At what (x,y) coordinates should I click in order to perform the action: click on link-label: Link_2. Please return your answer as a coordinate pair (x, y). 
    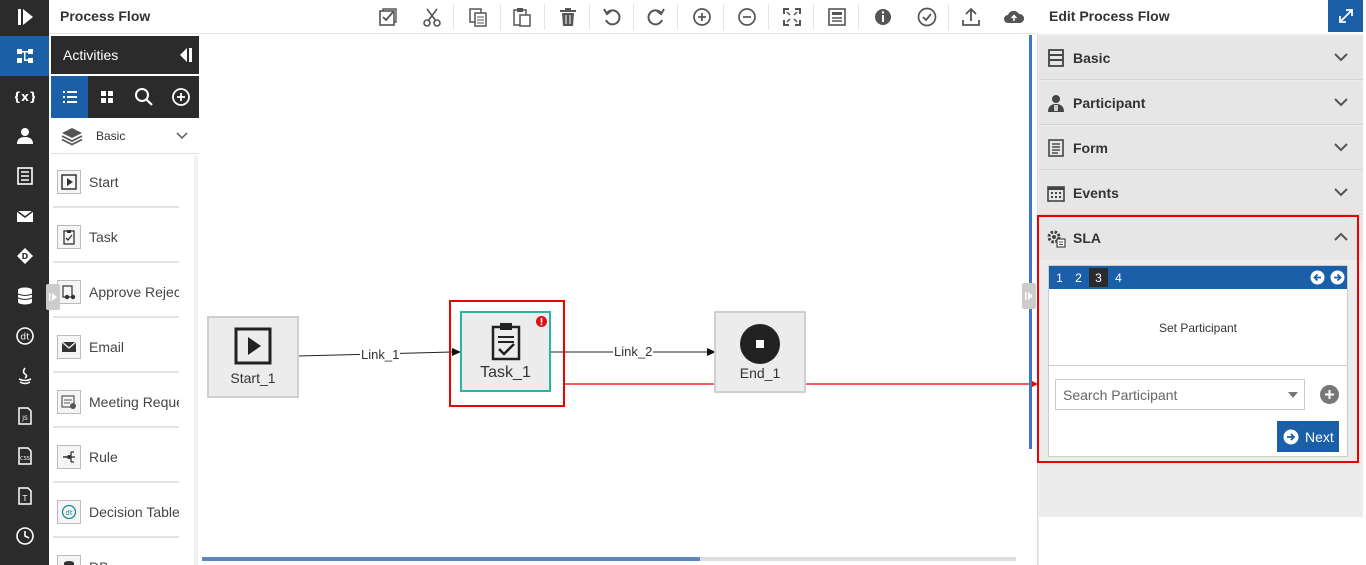
    Looking at the image, I should click on (633, 351).